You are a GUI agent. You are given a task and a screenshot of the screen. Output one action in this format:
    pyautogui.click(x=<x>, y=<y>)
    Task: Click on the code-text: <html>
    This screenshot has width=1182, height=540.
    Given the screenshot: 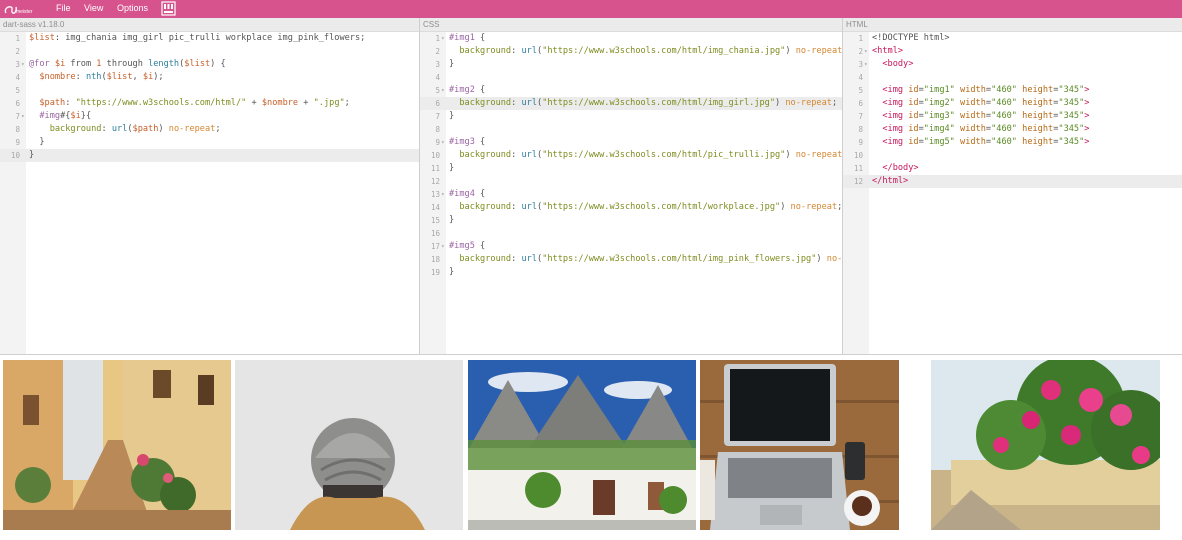 What is the action you would take?
    pyautogui.click(x=888, y=51)
    